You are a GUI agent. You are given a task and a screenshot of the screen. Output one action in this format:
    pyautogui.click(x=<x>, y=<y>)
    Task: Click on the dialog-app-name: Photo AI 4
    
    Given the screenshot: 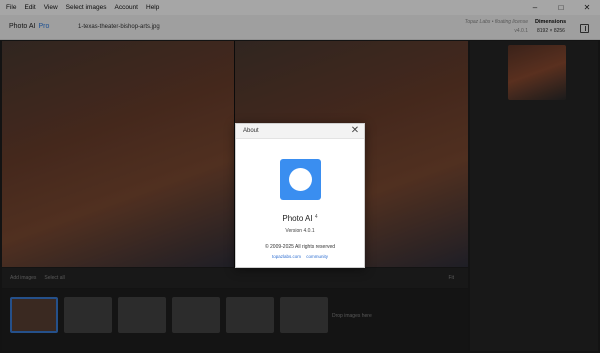 What is the action you would take?
    pyautogui.click(x=300, y=218)
    